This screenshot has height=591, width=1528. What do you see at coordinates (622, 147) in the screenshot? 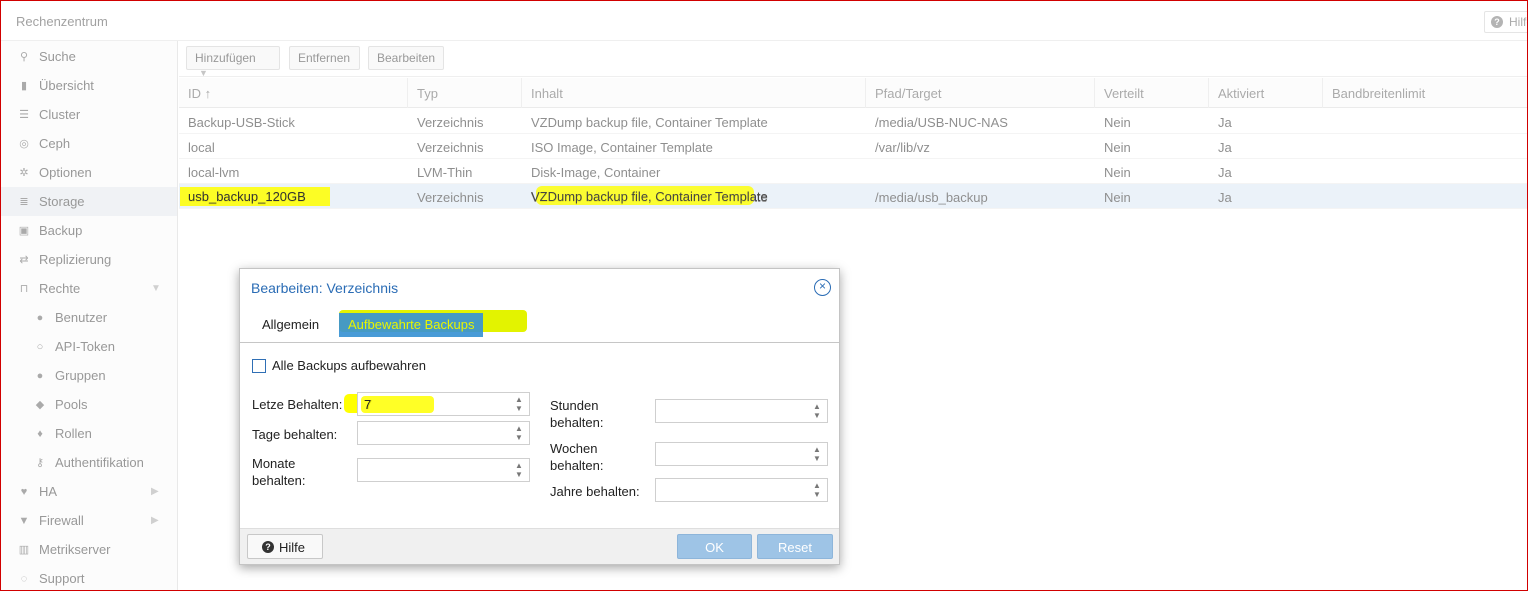
I see `table-cell: ISO Image, Container Template` at bounding box center [622, 147].